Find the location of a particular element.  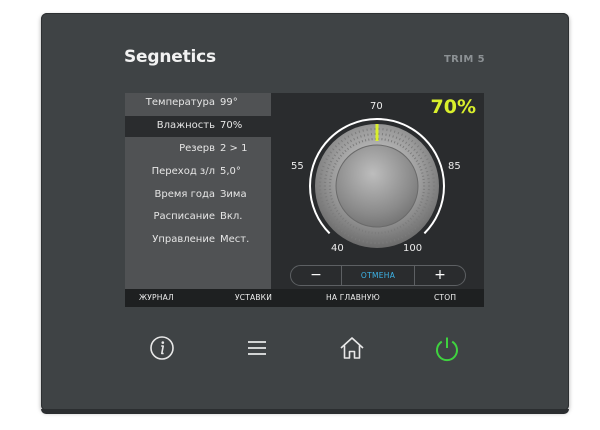

param-row-schedule: Расписание Вкл. is located at coordinates (198, 217).